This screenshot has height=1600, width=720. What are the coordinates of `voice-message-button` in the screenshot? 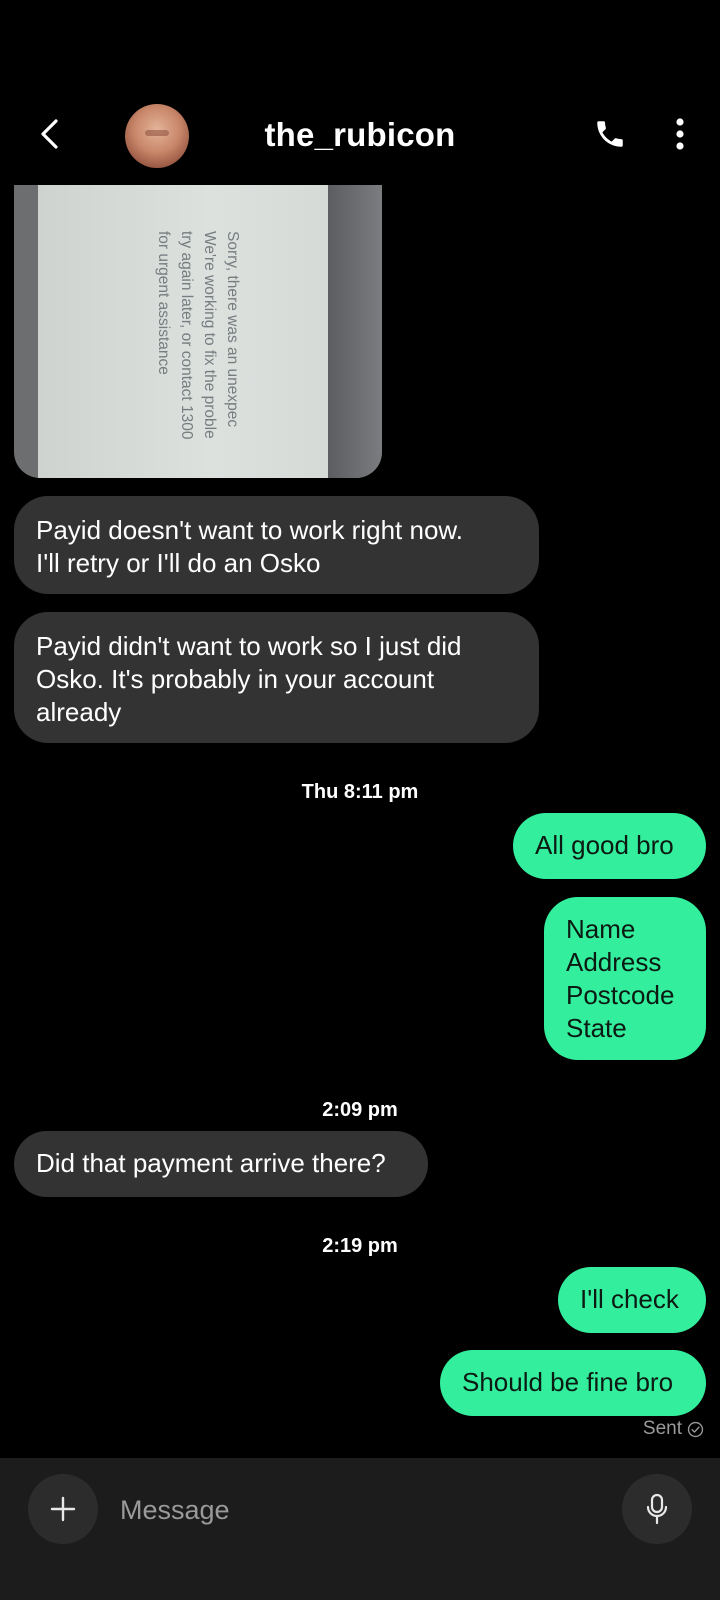 It's located at (657, 1509).